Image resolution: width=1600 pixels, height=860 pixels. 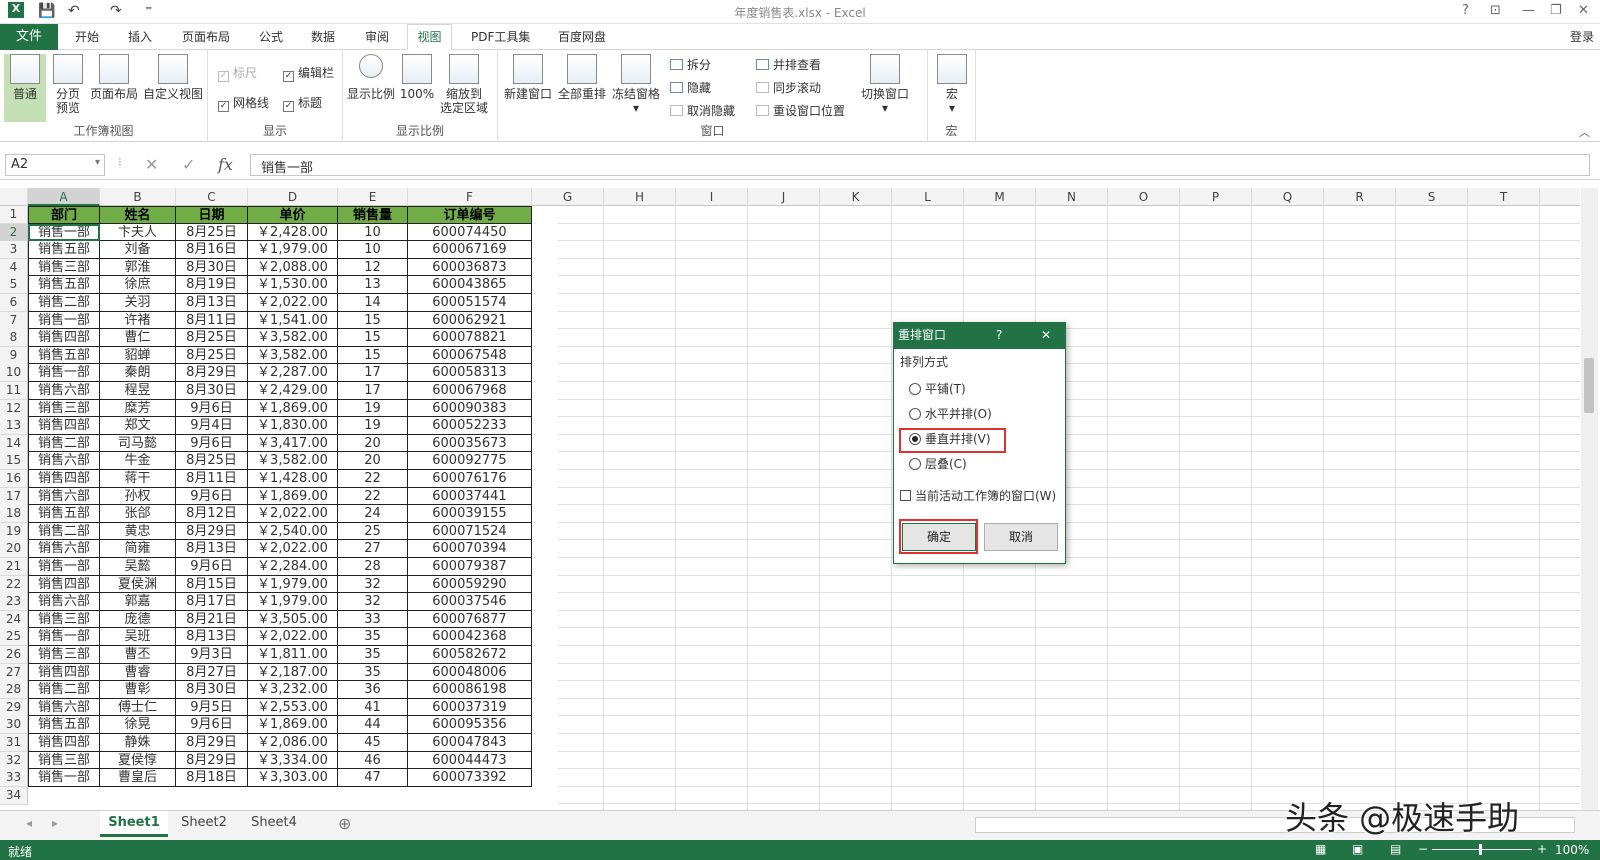 I want to click on table-cell: ￥2,287.00, so click(x=293, y=373).